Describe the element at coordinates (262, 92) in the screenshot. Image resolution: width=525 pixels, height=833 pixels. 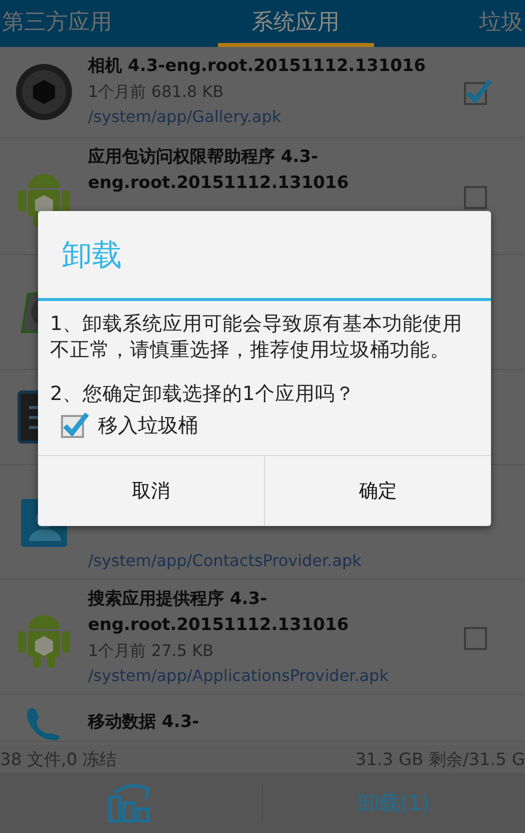
I see `app-row: 相机 4.3-eng.root.20151112.131016 1个月前 681.8 KB /system/app/Gallery.apk` at that location.